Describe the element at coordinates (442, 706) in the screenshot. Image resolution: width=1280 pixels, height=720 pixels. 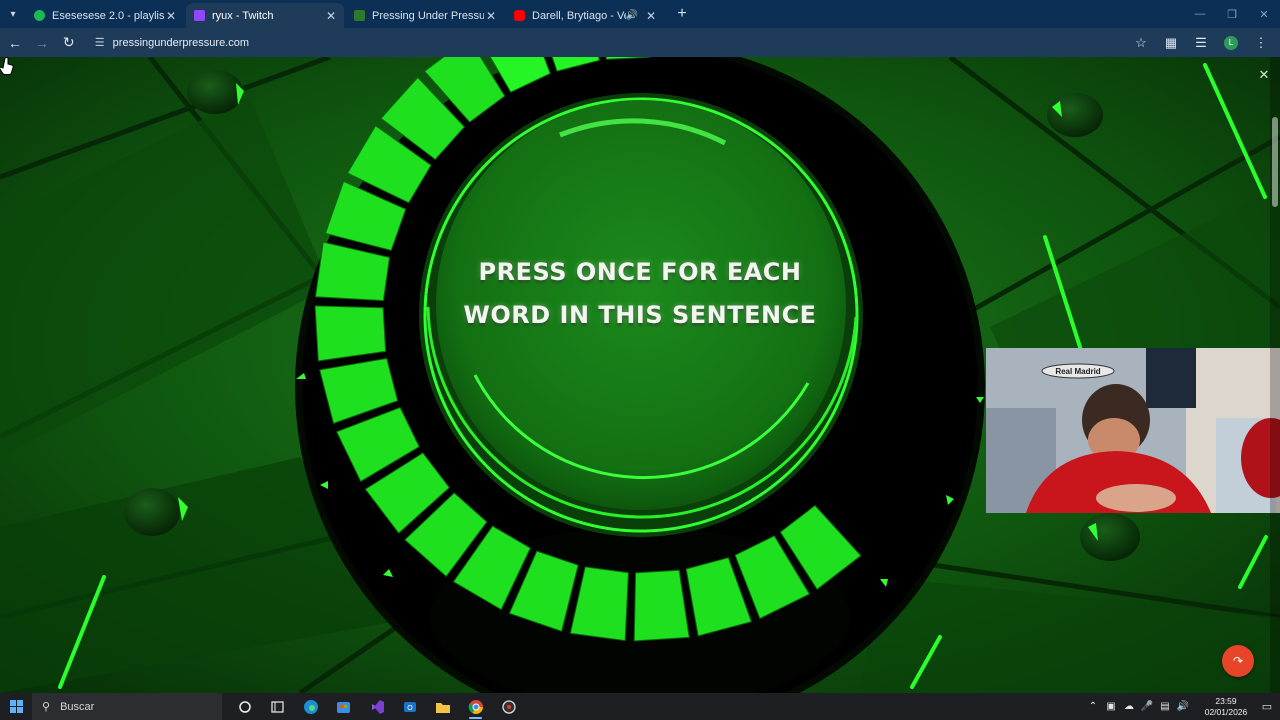
I see `file-explorer-icon` at that location.